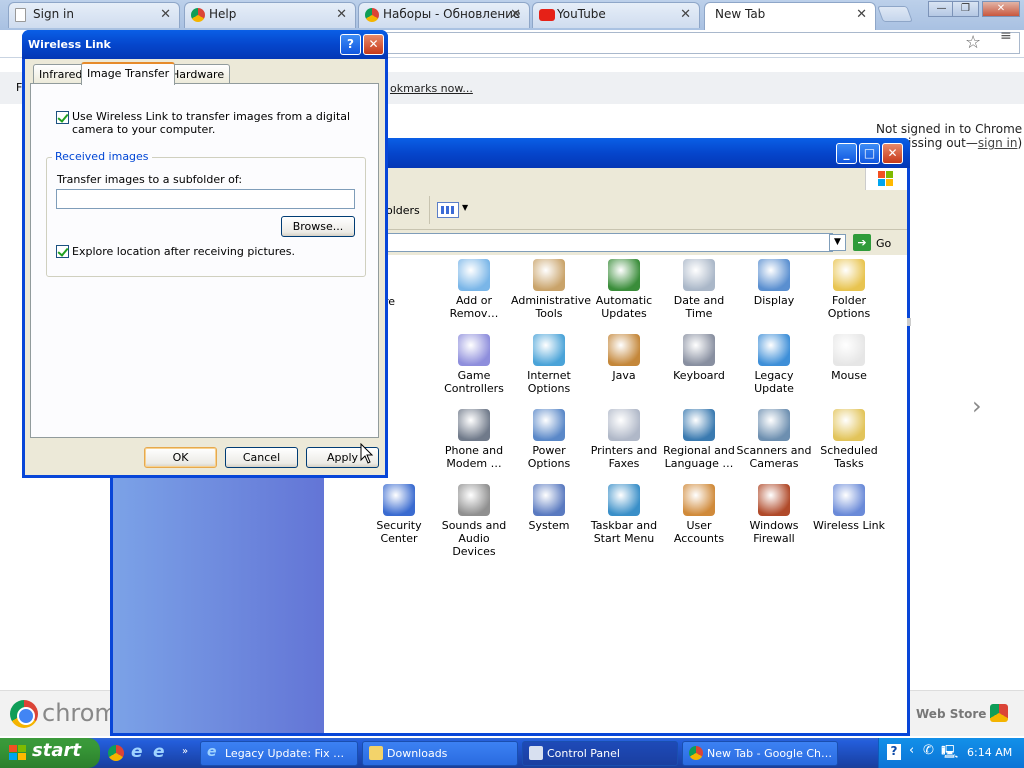 Image resolution: width=1024 pixels, height=768 pixels. I want to click on control-panel-item-label: Power Options, so click(549, 457).